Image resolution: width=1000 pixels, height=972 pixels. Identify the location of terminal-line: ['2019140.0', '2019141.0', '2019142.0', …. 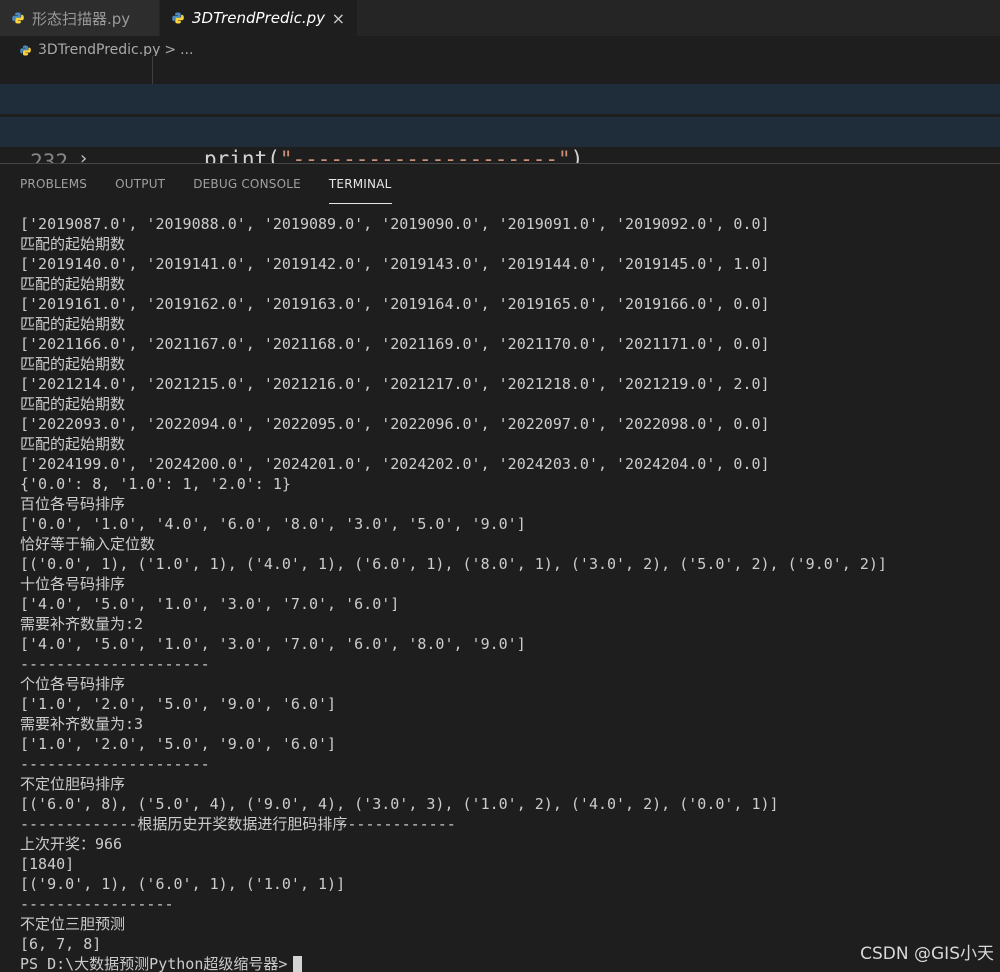
(395, 264).